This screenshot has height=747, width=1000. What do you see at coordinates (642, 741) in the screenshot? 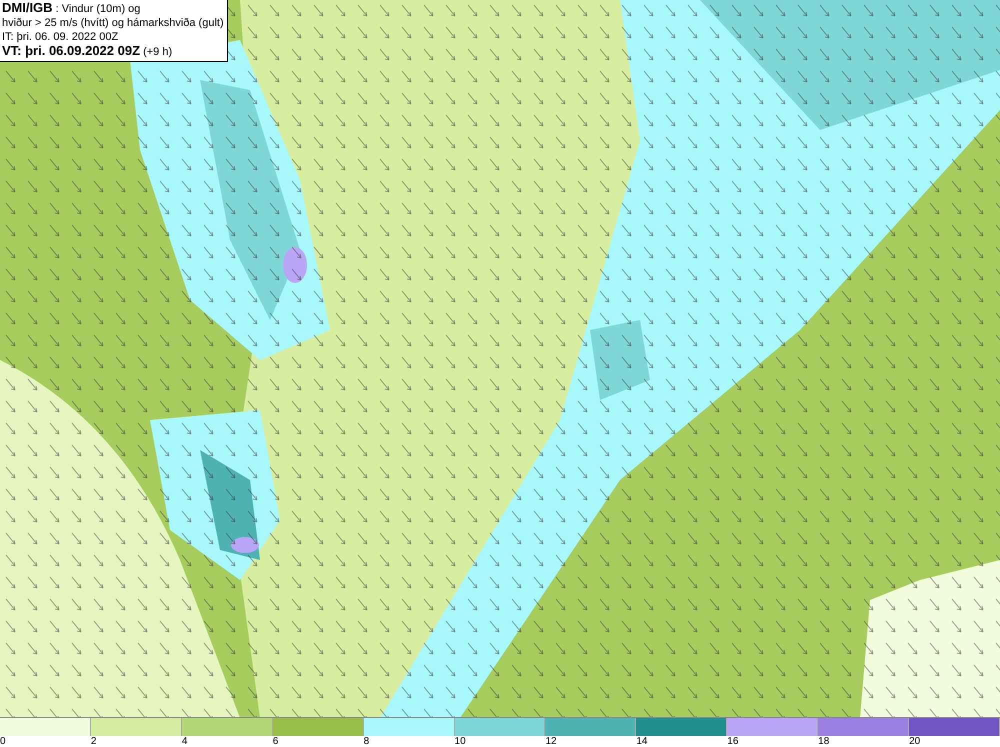
I see `legend-label: 14` at bounding box center [642, 741].